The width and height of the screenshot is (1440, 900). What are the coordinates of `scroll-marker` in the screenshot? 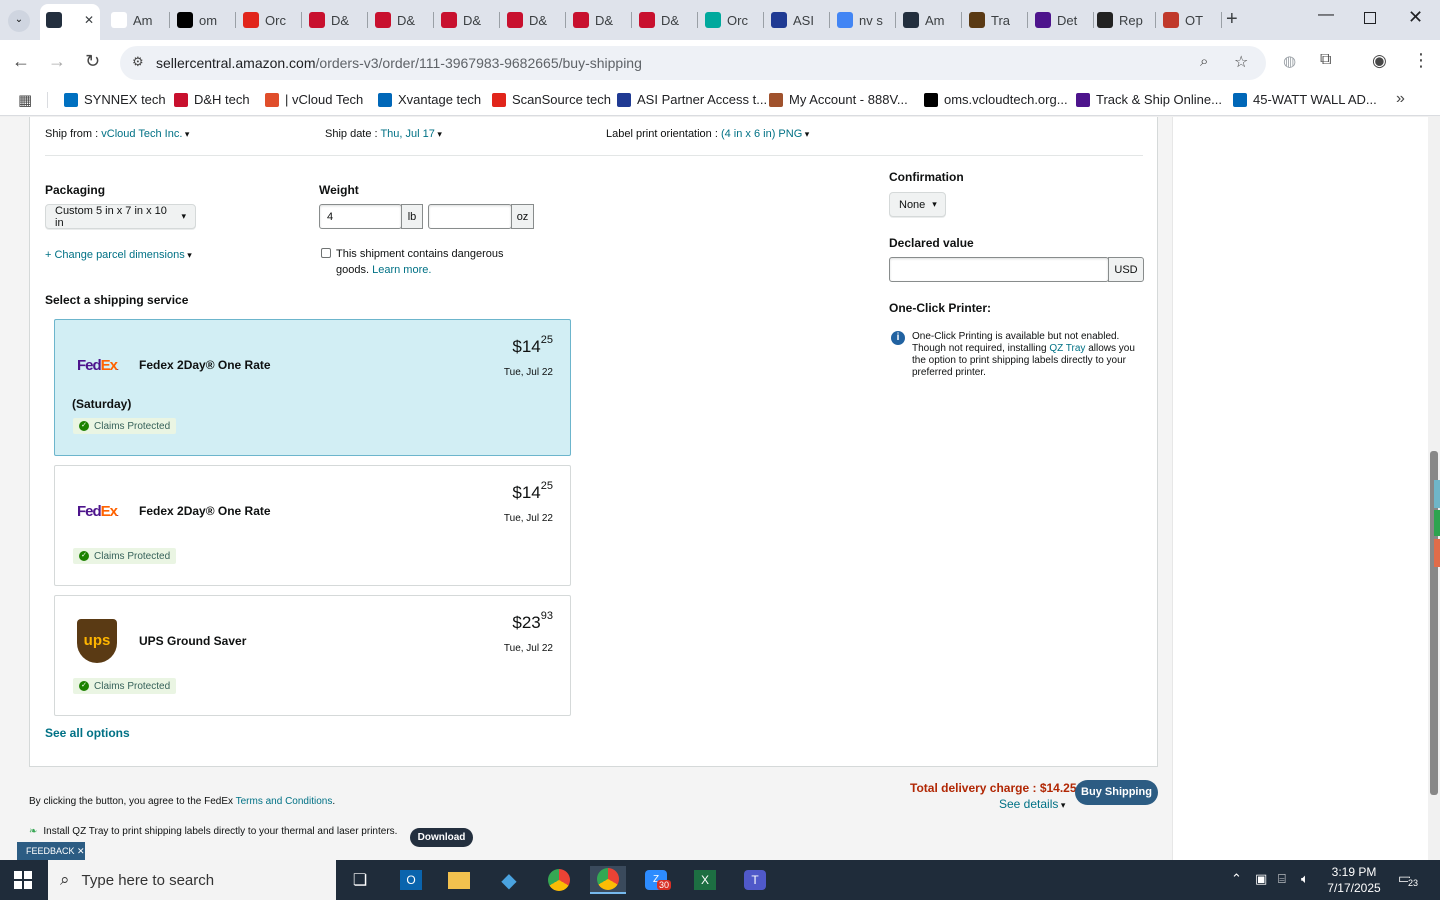 It's located at (1437, 553).